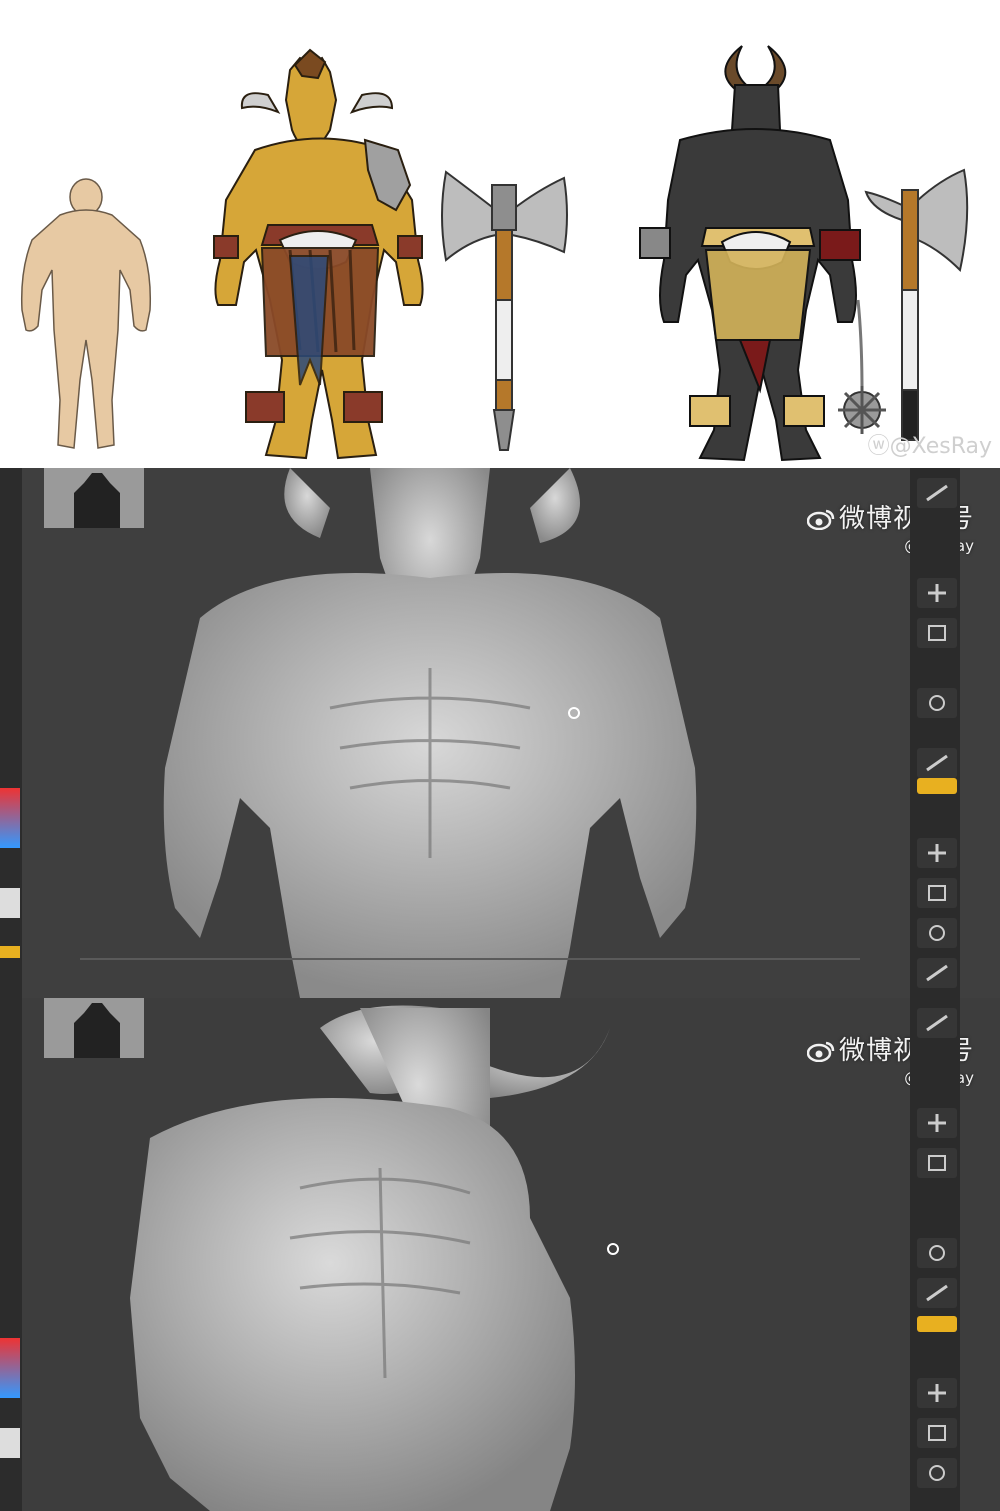 This screenshot has height=1511, width=1000. What do you see at coordinates (318, 254) in the screenshot?
I see `golden-minotaur-figure` at bounding box center [318, 254].